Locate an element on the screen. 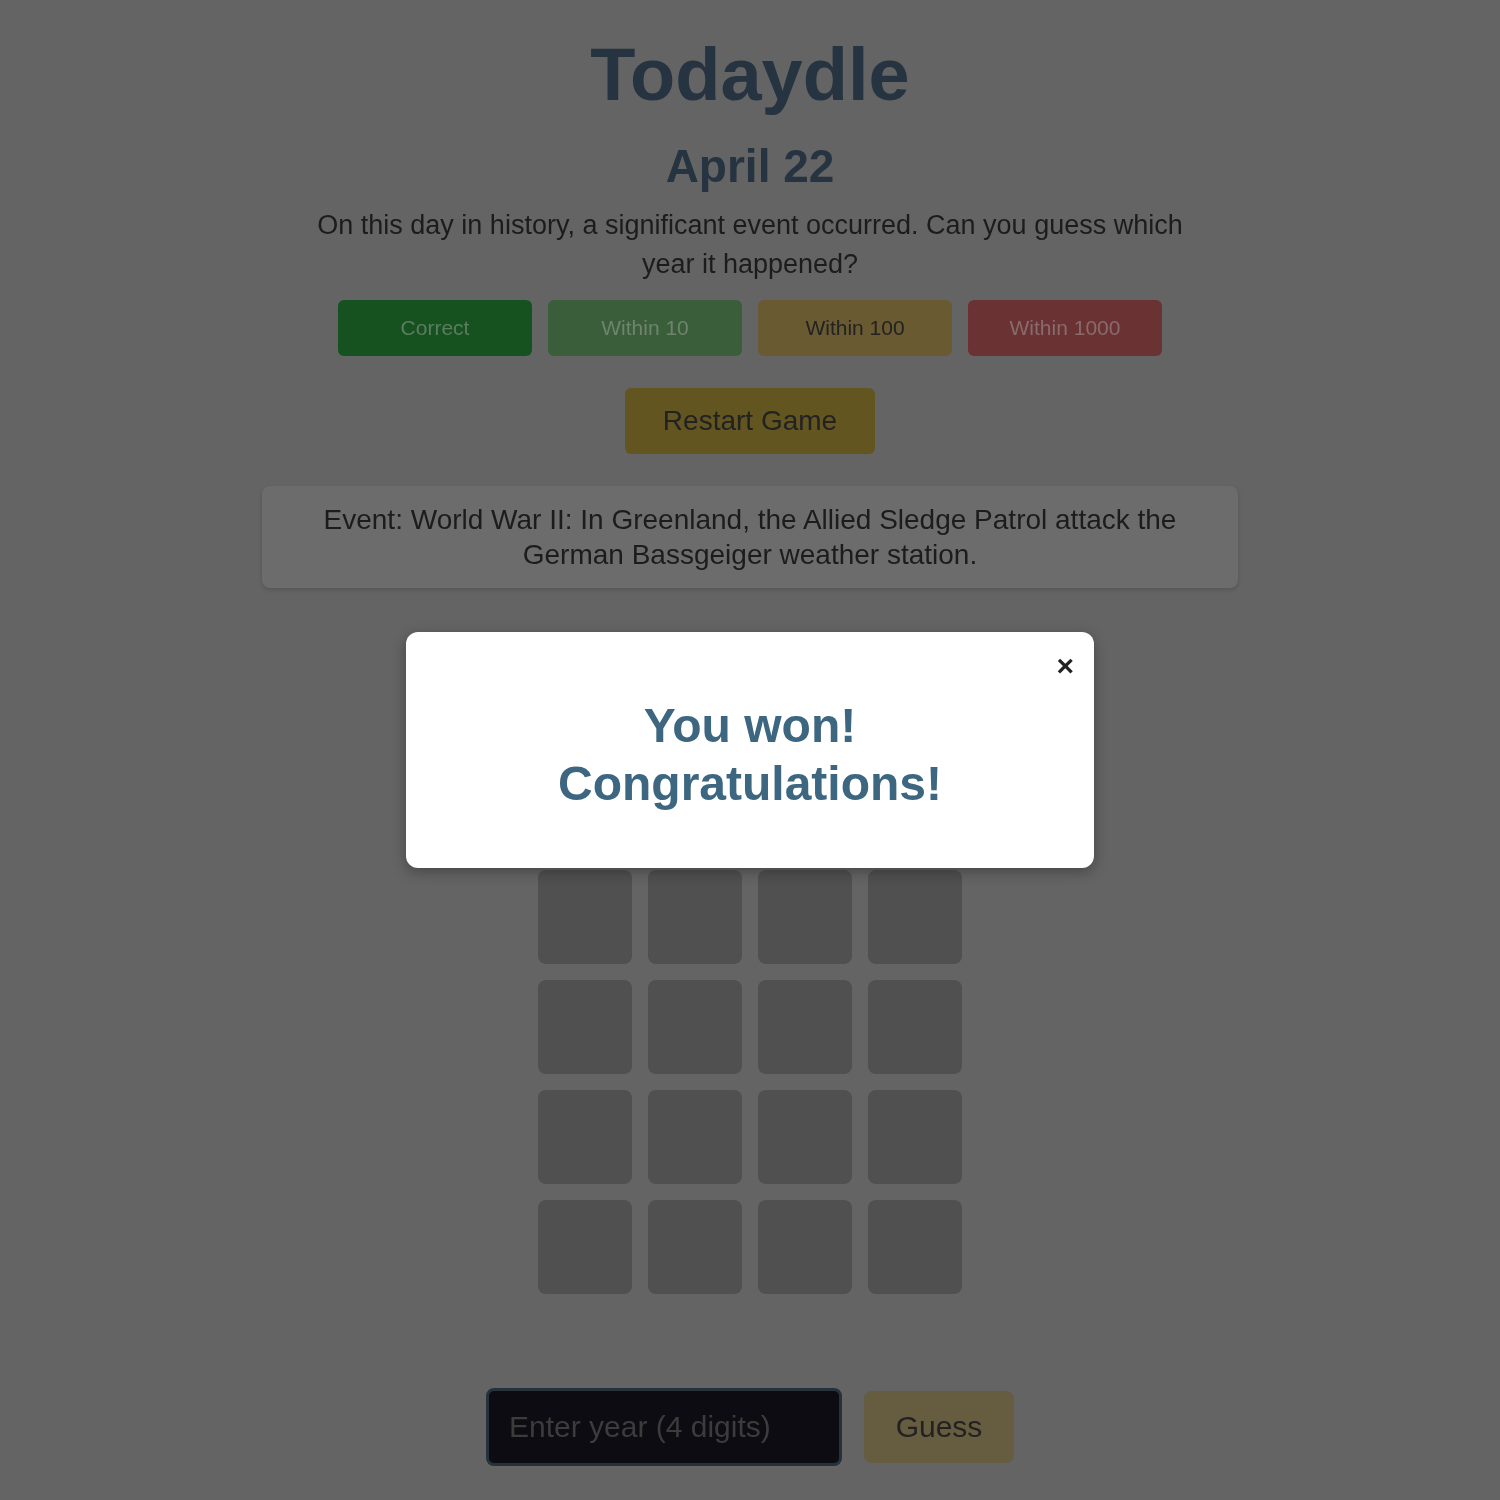 The image size is (1500, 1500). legend-chip: Within 1000 is located at coordinates (1065, 328).